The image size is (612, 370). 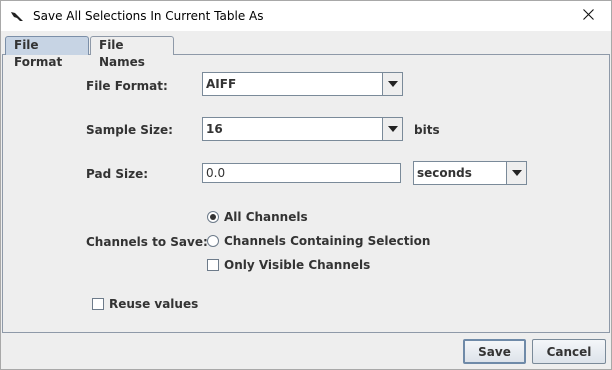 I want to click on file-format-combobox: AIFF, so click(x=302, y=84).